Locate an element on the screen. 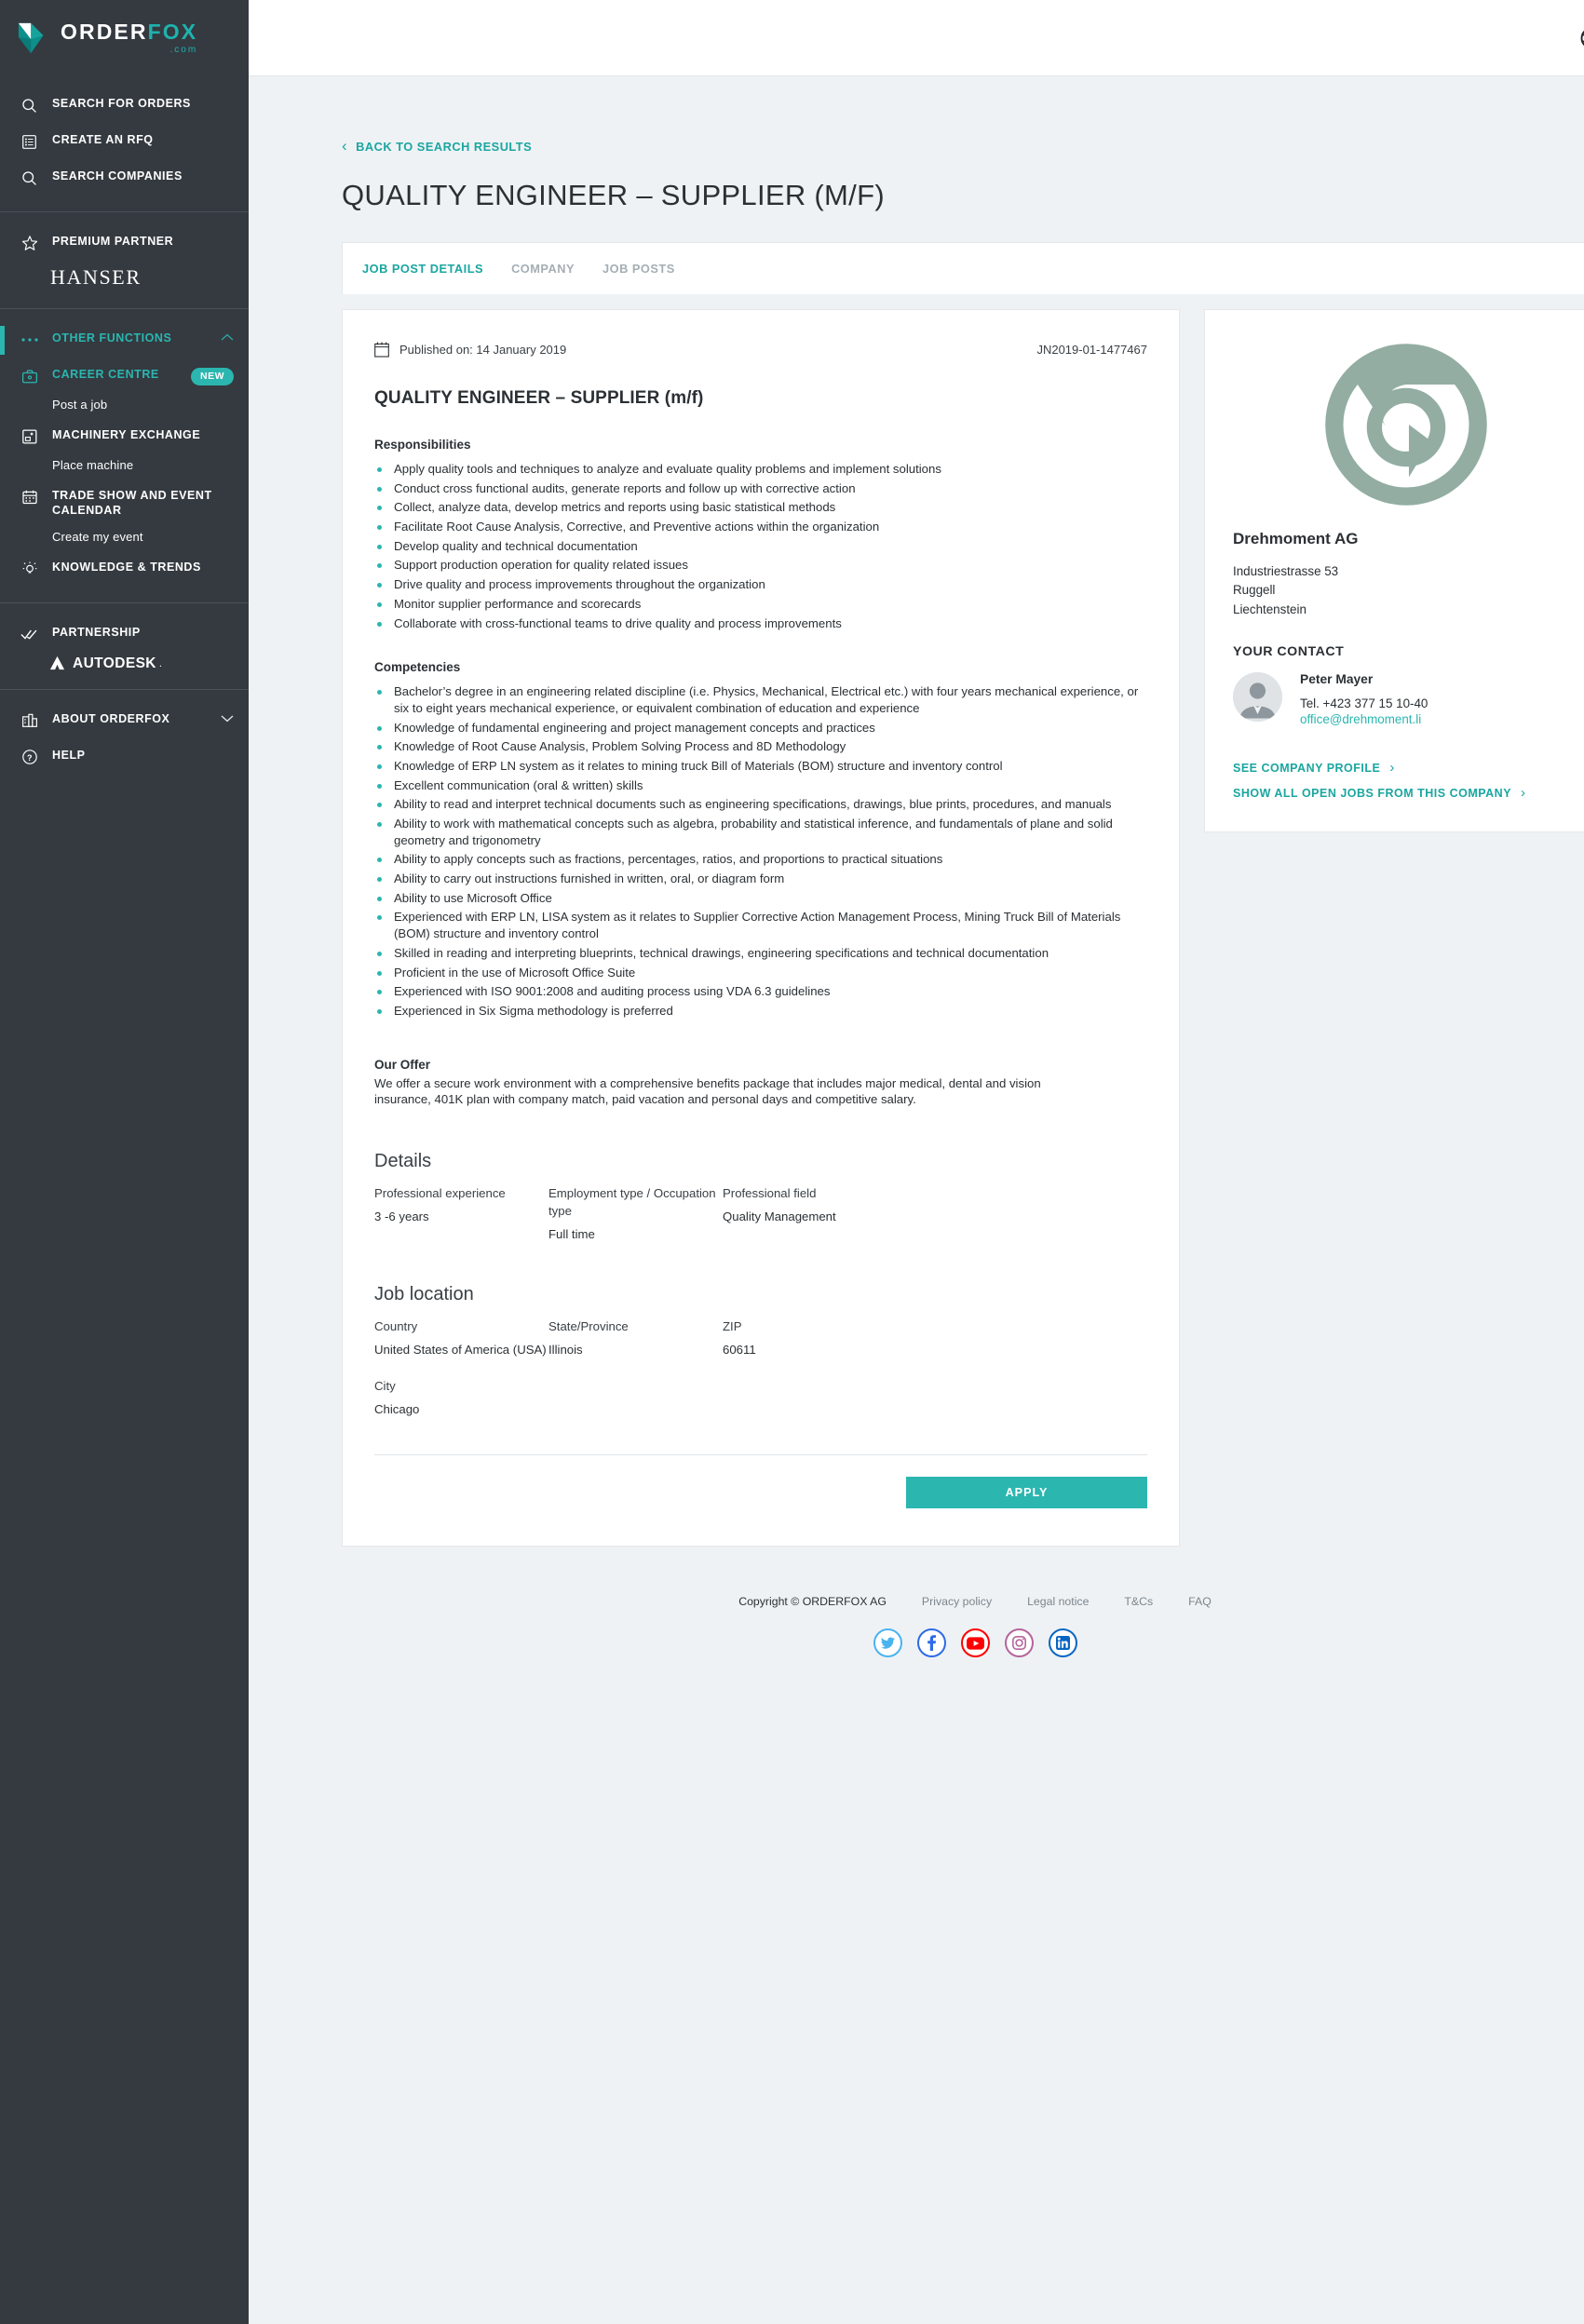 This screenshot has height=2324, width=1584. sidebar-item-search-for-orders: SEARCH FOR ORDERS is located at coordinates (125, 106).